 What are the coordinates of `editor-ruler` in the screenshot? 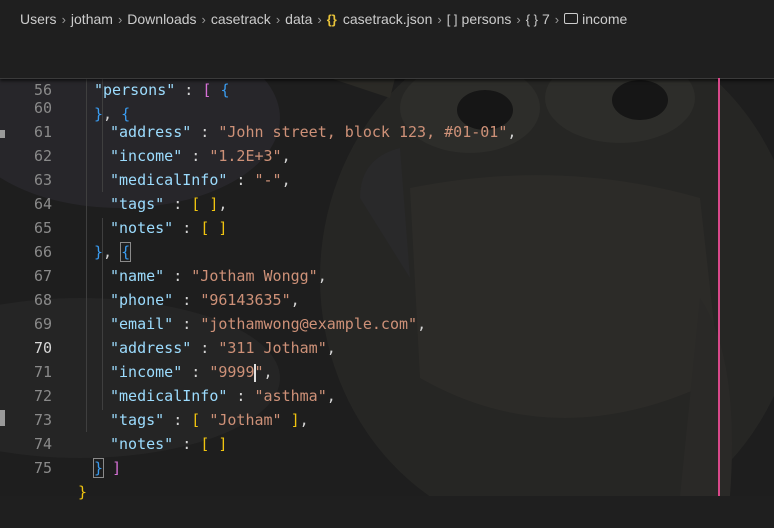 It's located at (719, 287).